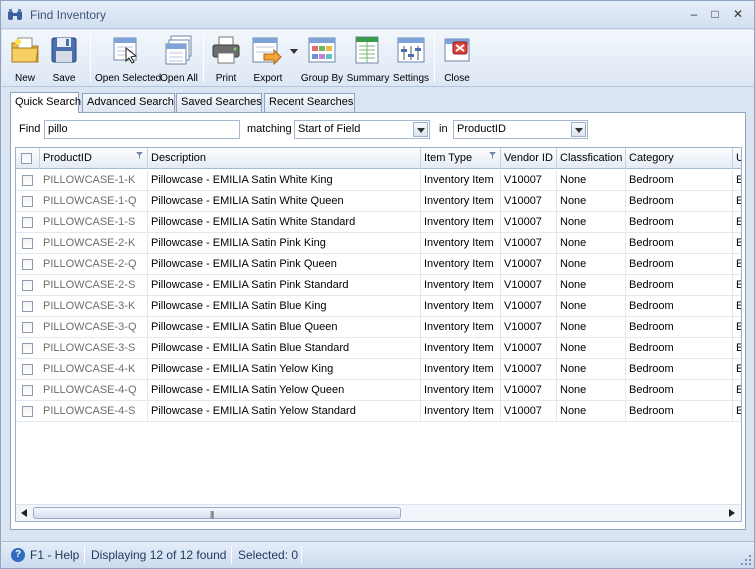 This screenshot has width=755, height=569. Describe the element at coordinates (24, 78) in the screenshot. I see `new-button-label: New` at that location.